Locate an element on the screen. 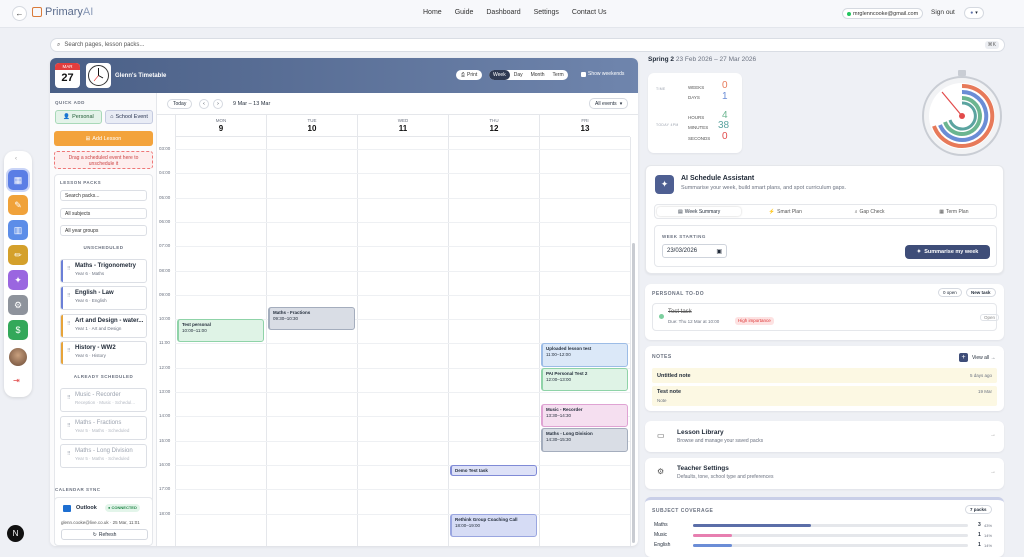 This screenshot has height=557, width=1024. day-header: MON 9 is located at coordinates (220, 126).